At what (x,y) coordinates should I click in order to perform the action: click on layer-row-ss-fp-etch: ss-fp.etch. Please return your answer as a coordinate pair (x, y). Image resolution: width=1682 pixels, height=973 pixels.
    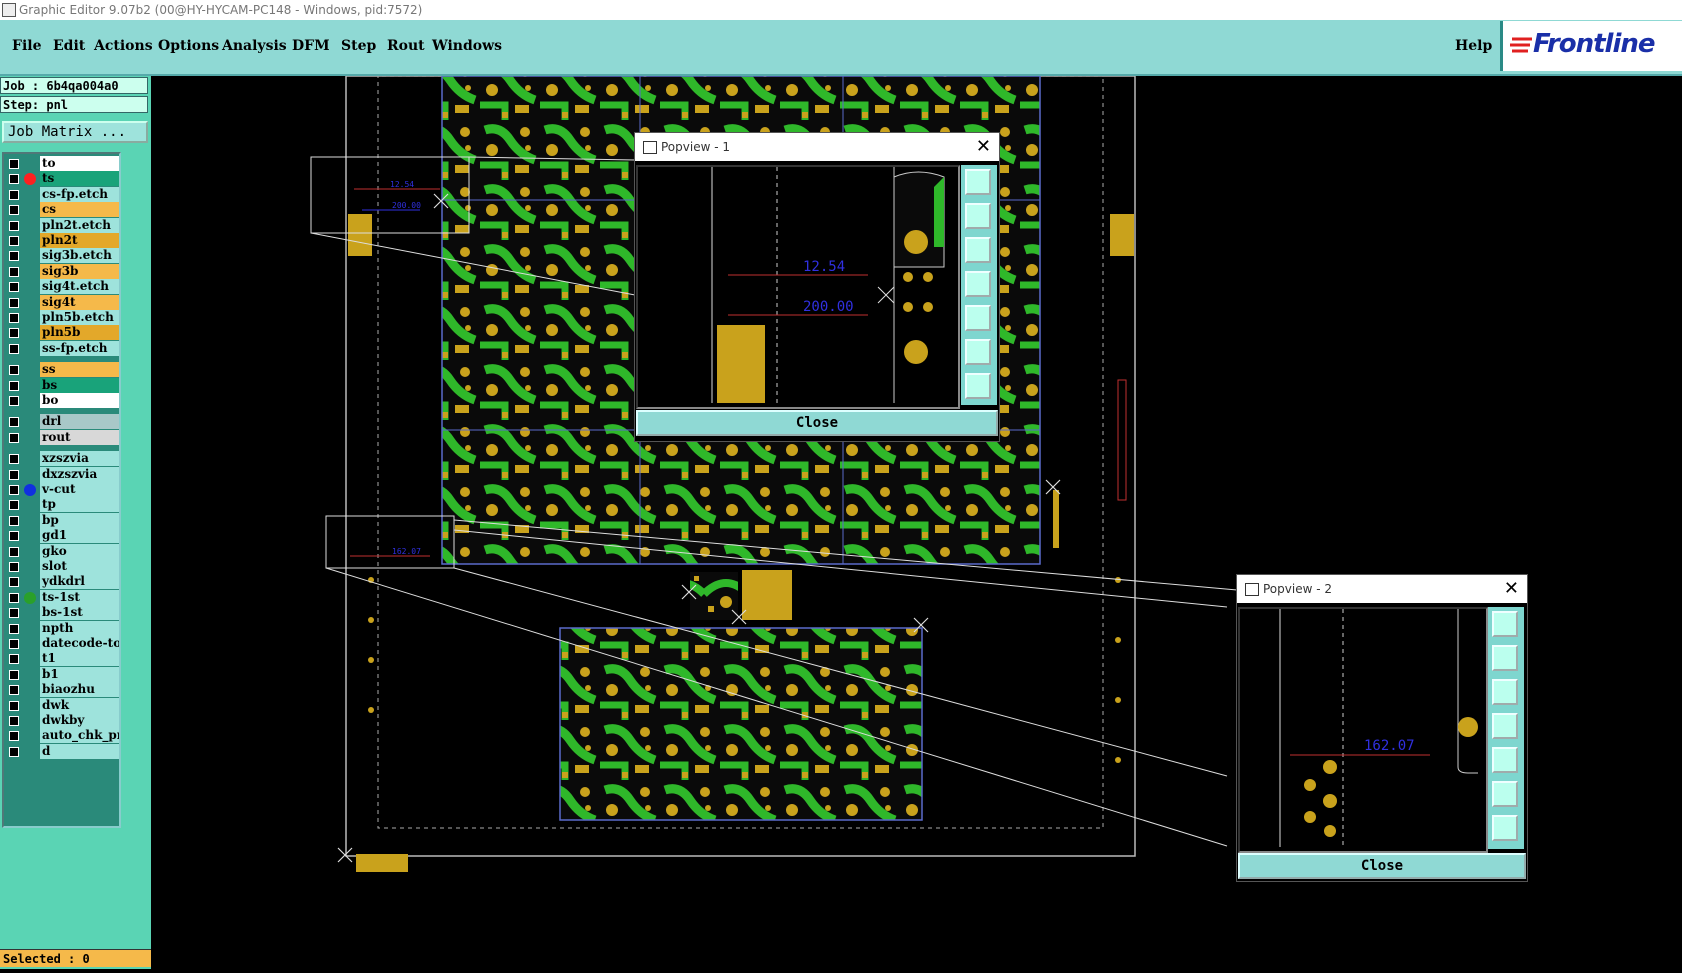
    Looking at the image, I should click on (62, 348).